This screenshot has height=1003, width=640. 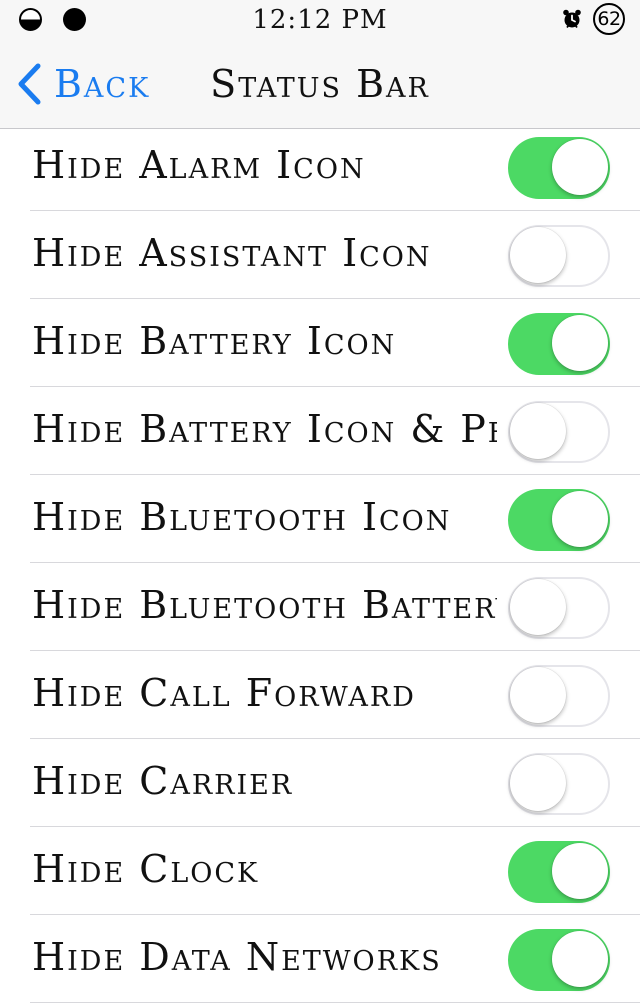 What do you see at coordinates (320, 871) in the screenshot?
I see `settings-row: Hide Clock` at bounding box center [320, 871].